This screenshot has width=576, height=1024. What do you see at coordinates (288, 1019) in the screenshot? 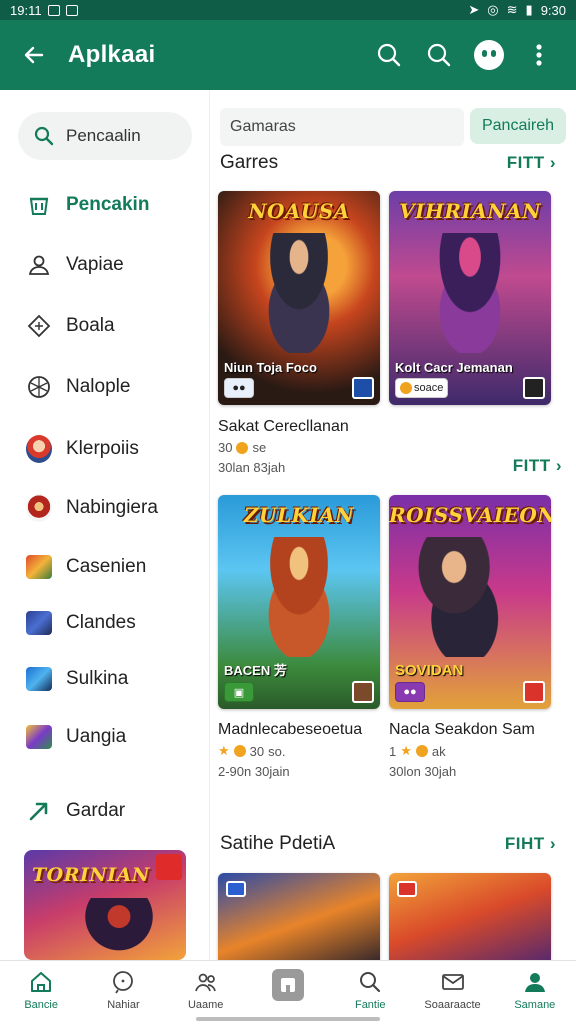
I see `home-indicator` at bounding box center [288, 1019].